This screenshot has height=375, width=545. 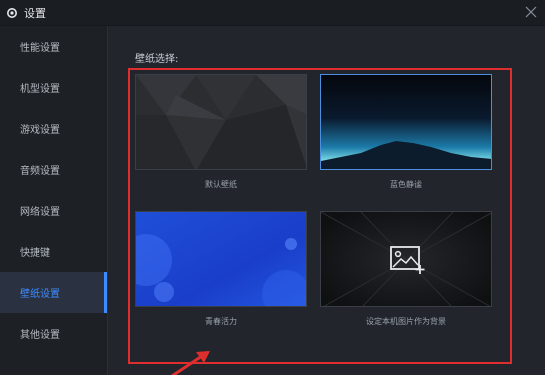 I want to click on sidebar-item-label: 其他设置, so click(x=40, y=335).